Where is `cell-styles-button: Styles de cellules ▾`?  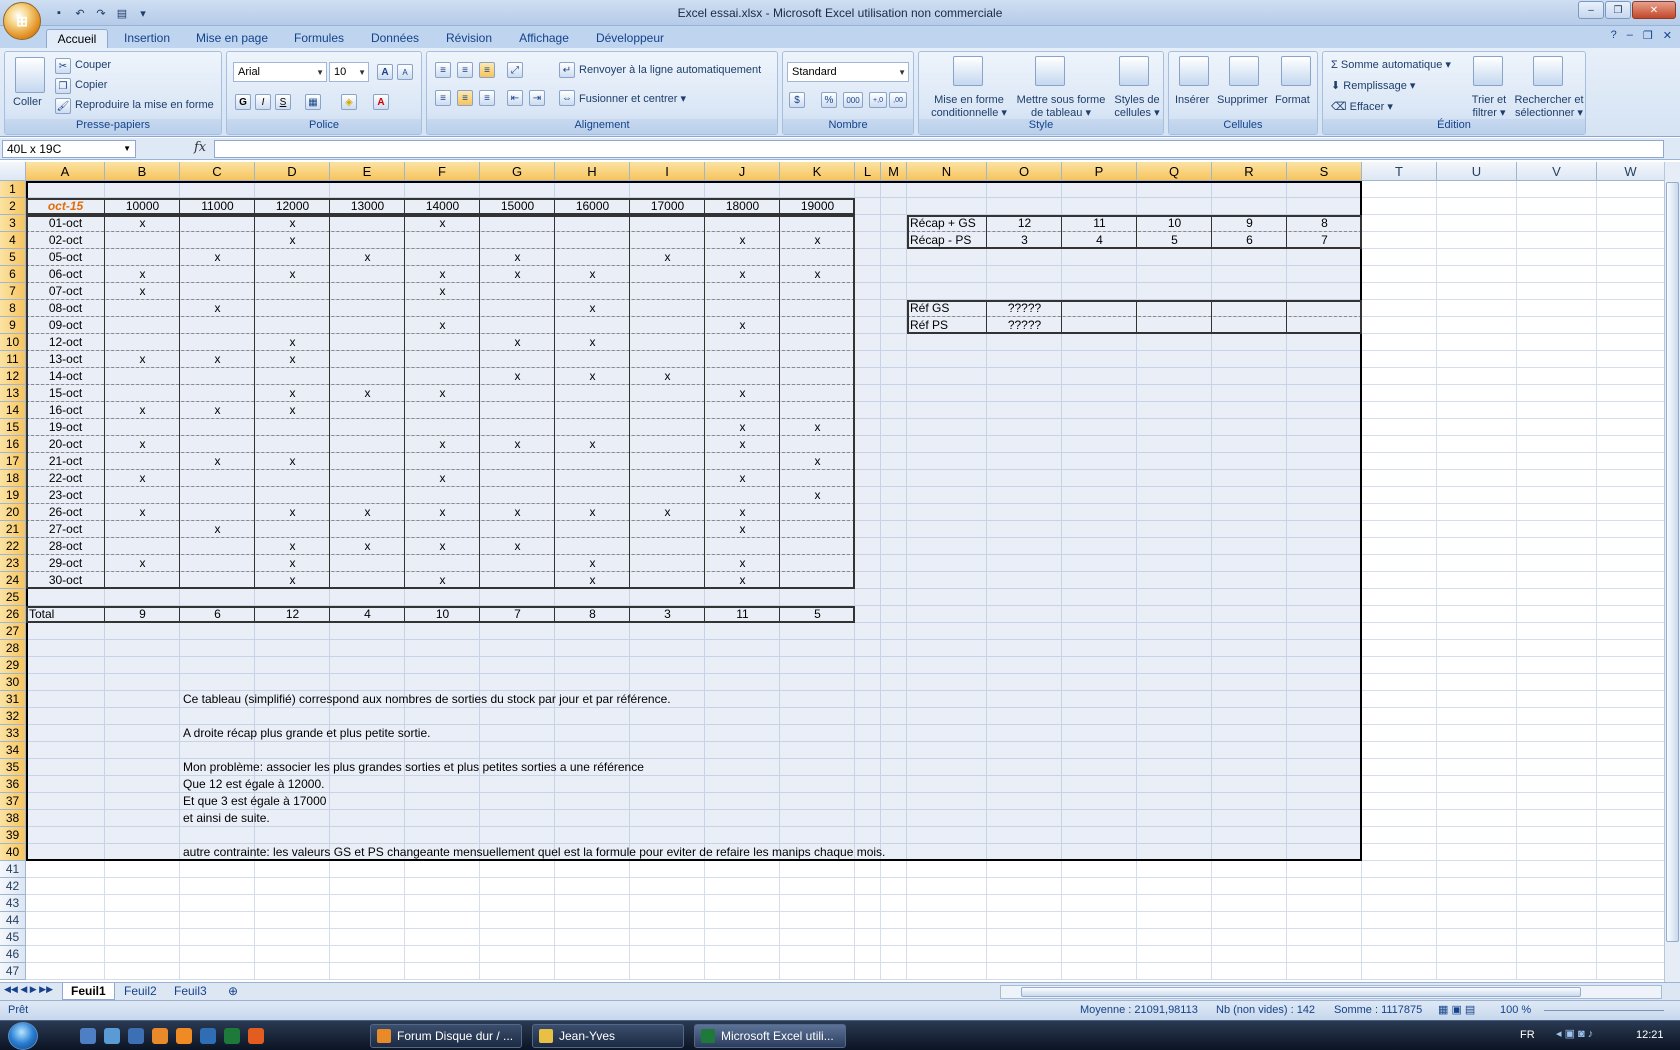
cell-styles-button: Styles de cellules ▾ is located at coordinates (1137, 106).